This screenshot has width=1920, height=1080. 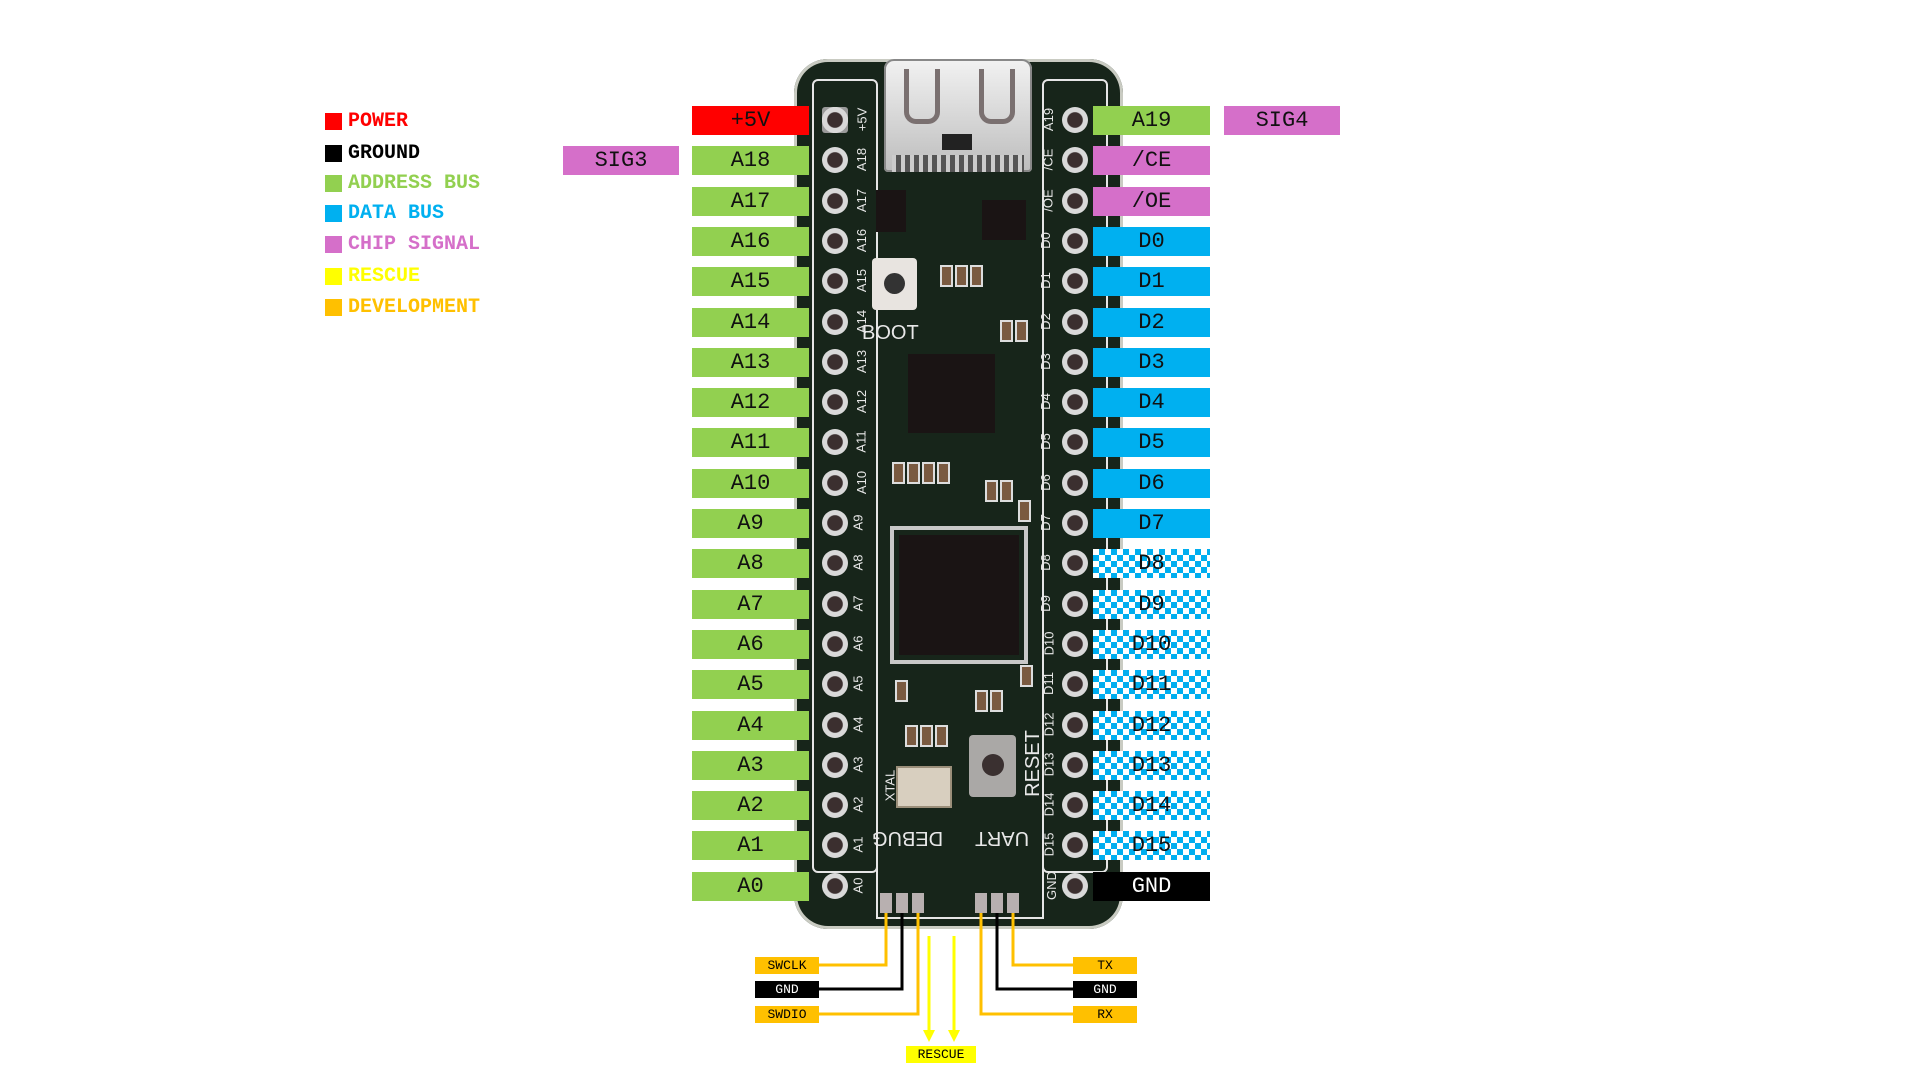 What do you see at coordinates (1105, 1014) in the screenshot?
I see `rx-label: RX` at bounding box center [1105, 1014].